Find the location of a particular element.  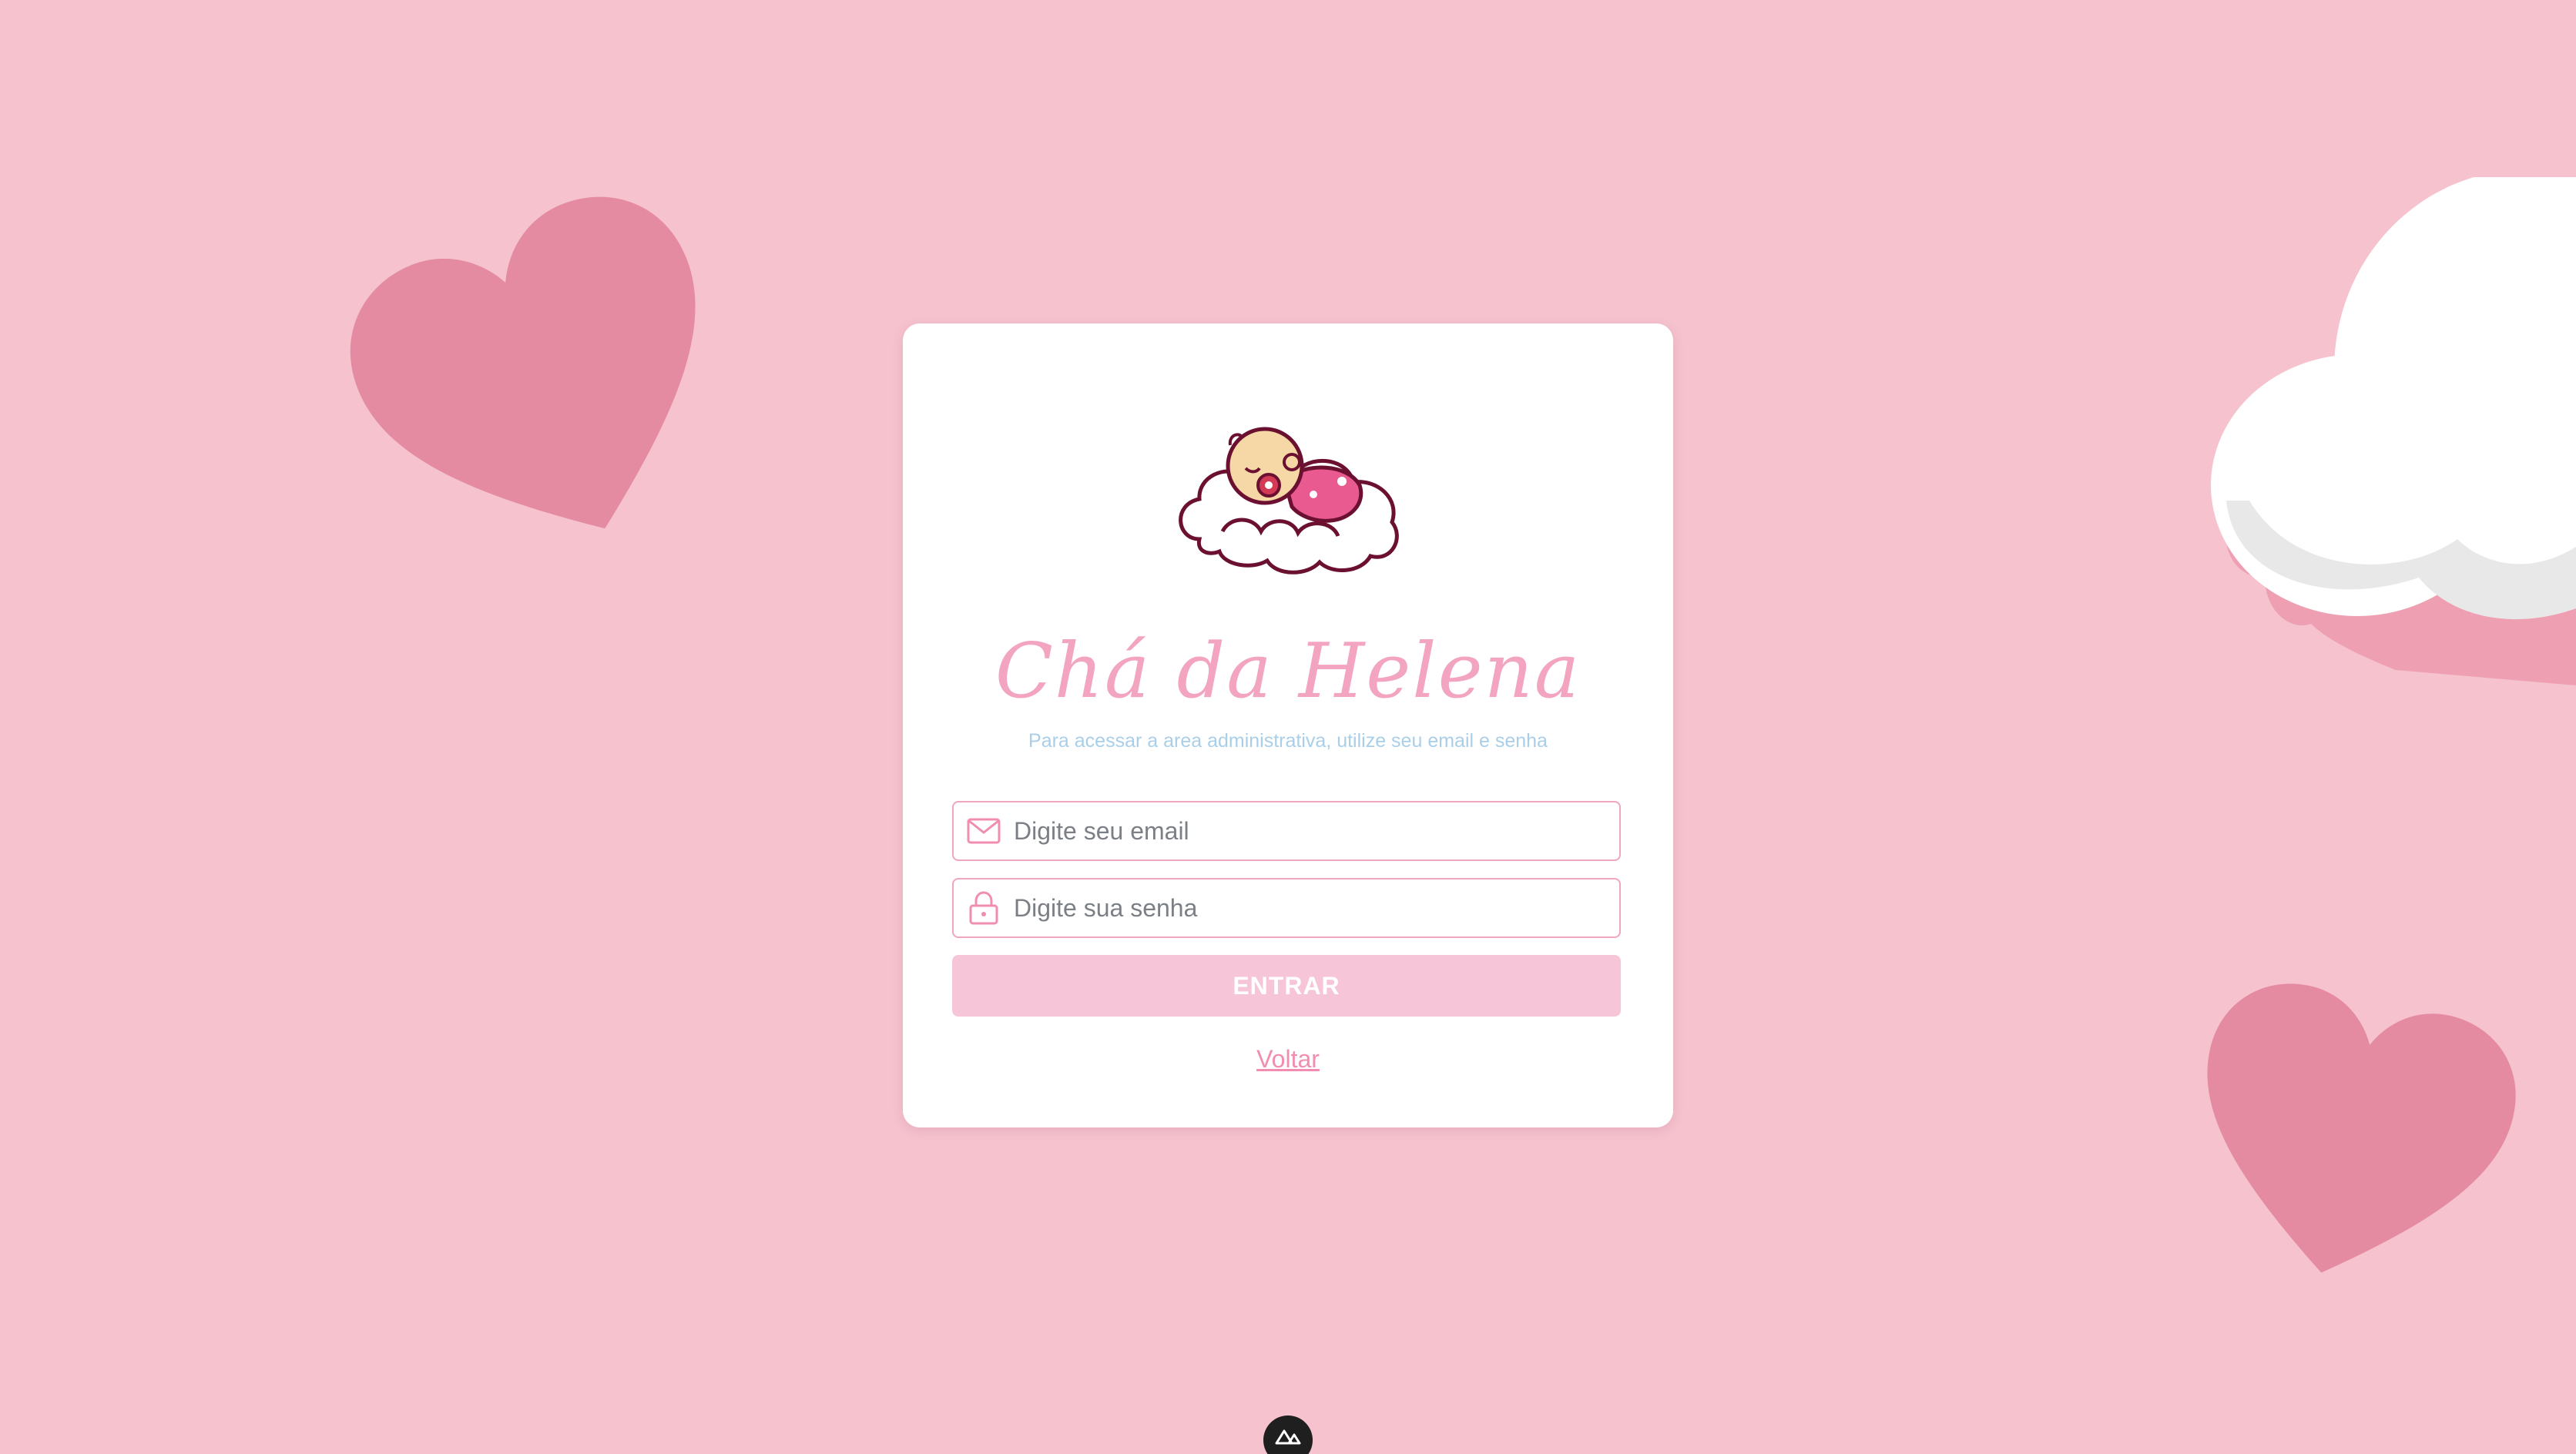

lock-icon is located at coordinates (983, 908).